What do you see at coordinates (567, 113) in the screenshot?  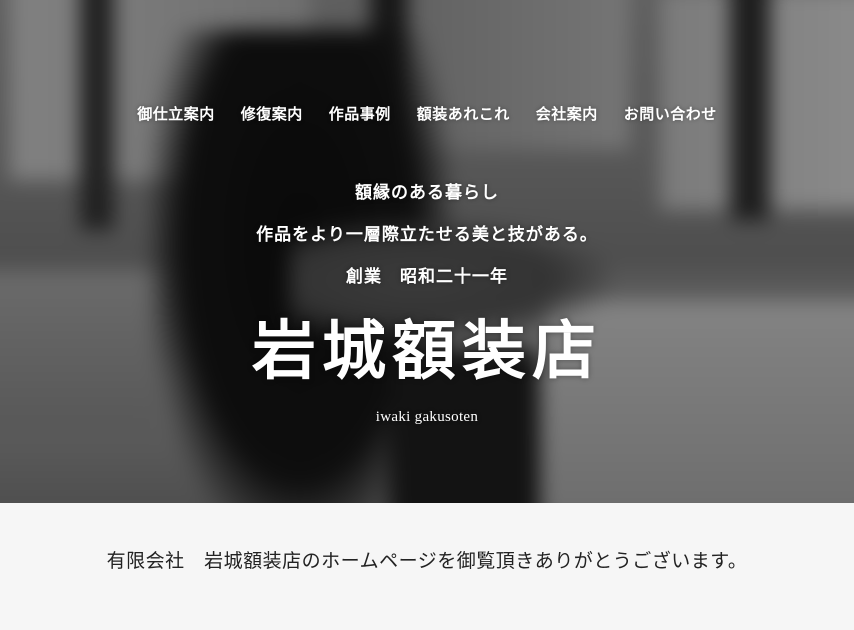 I see `nav-item-company: 会社案内` at bounding box center [567, 113].